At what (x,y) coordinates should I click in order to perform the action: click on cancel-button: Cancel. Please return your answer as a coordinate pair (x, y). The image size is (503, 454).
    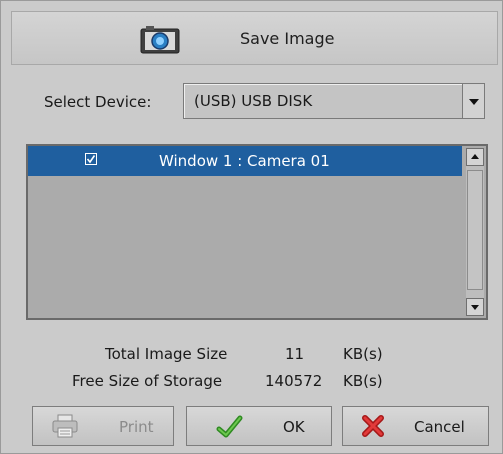
    Looking at the image, I should click on (415, 426).